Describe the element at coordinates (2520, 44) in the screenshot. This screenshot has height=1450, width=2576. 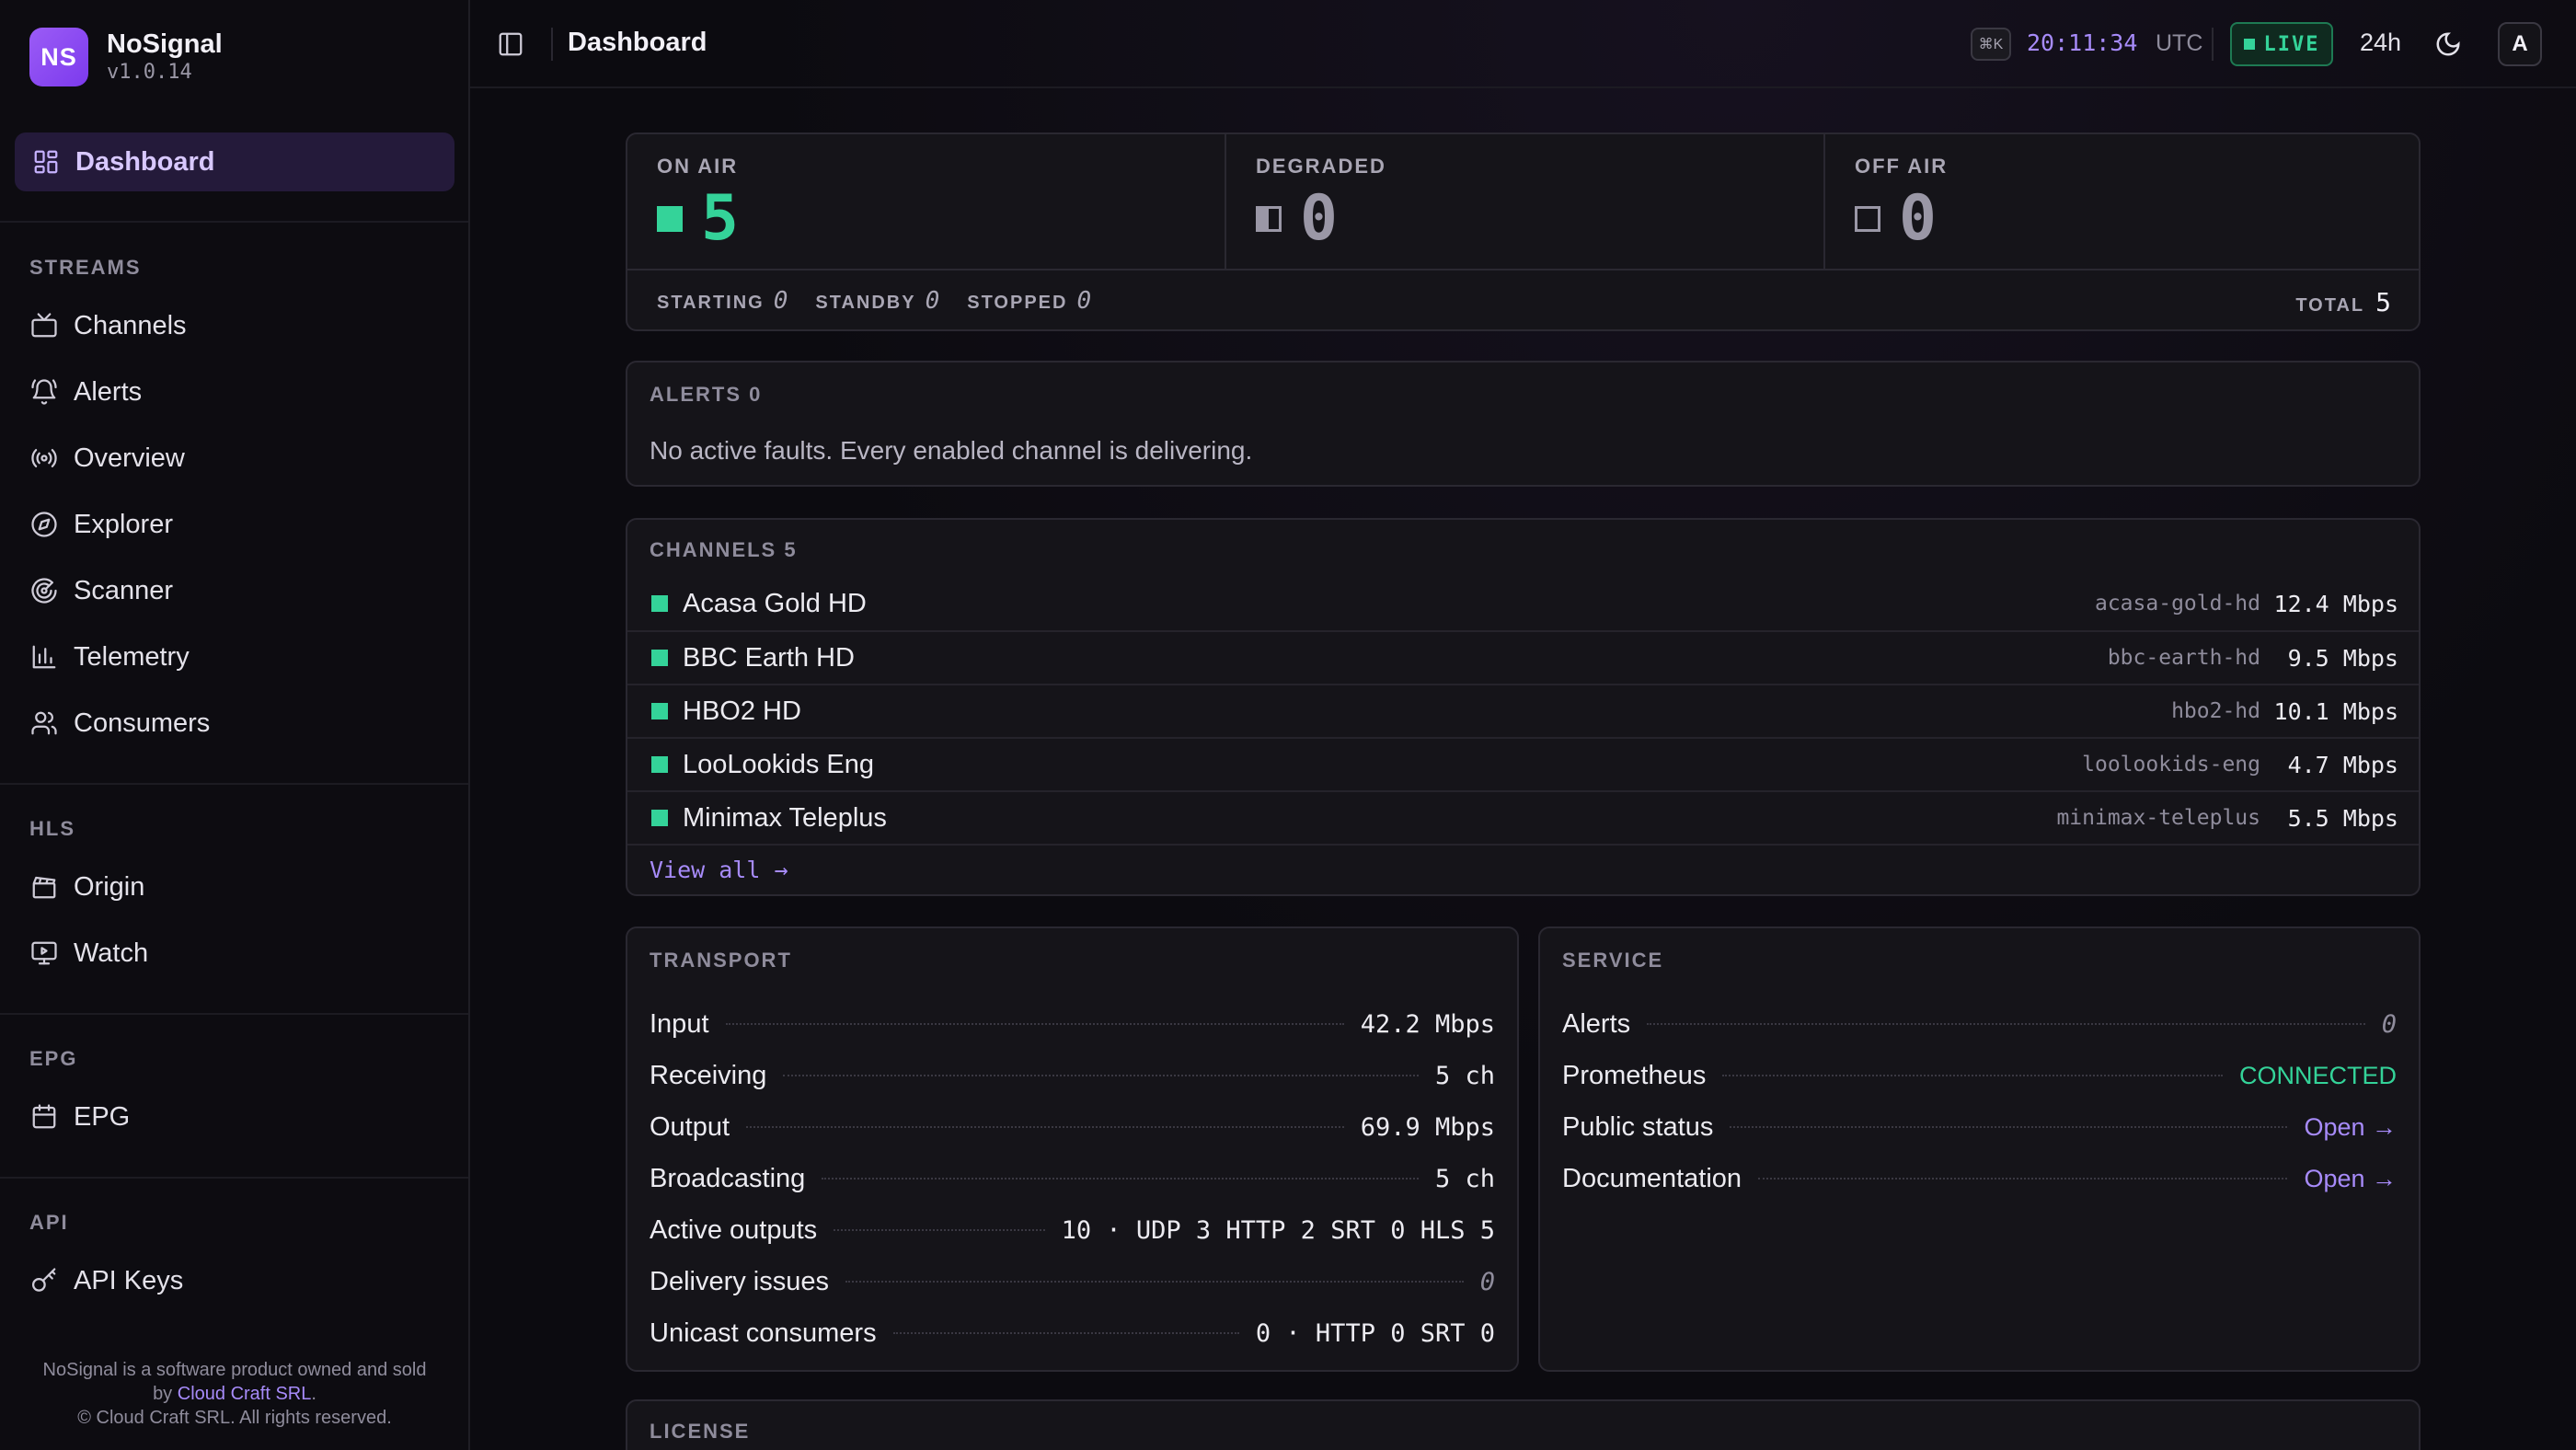
I see `avatar: A` at that location.